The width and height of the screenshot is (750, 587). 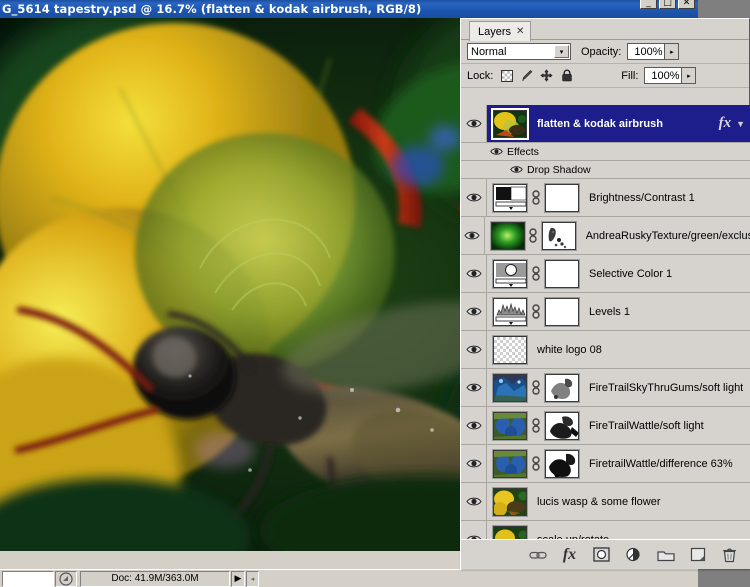 What do you see at coordinates (500, 31) in the screenshot?
I see `tab-layers: Layers ✕` at bounding box center [500, 31].